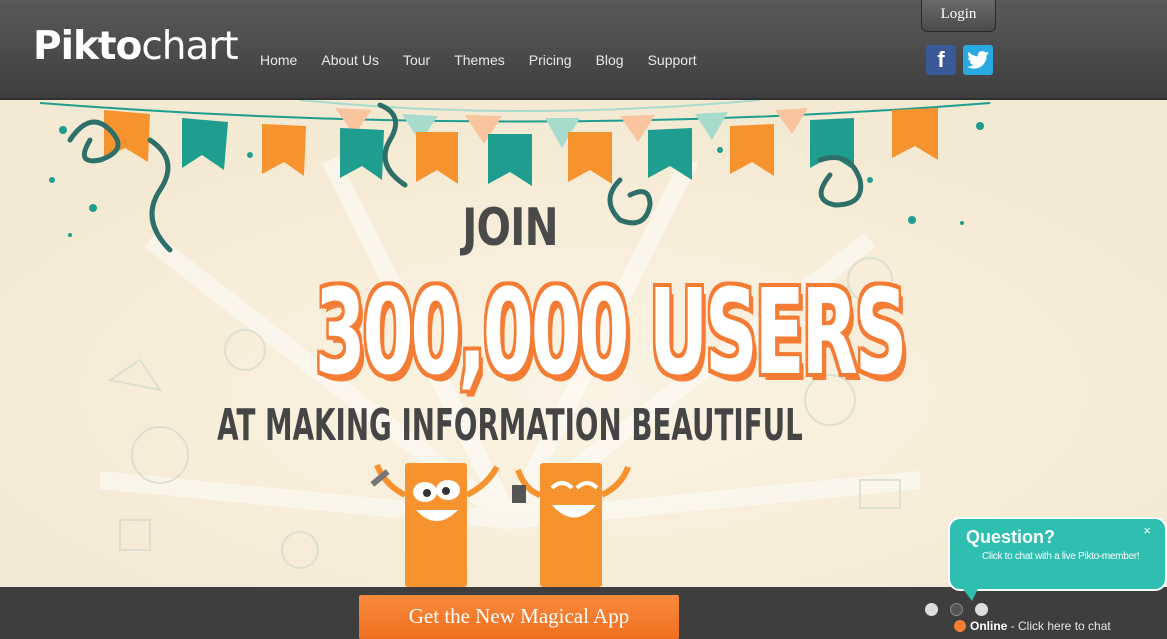 Image resolution: width=1167 pixels, height=639 pixels. Describe the element at coordinates (519, 617) in the screenshot. I see `get-app-button: Get the New Magical App` at that location.